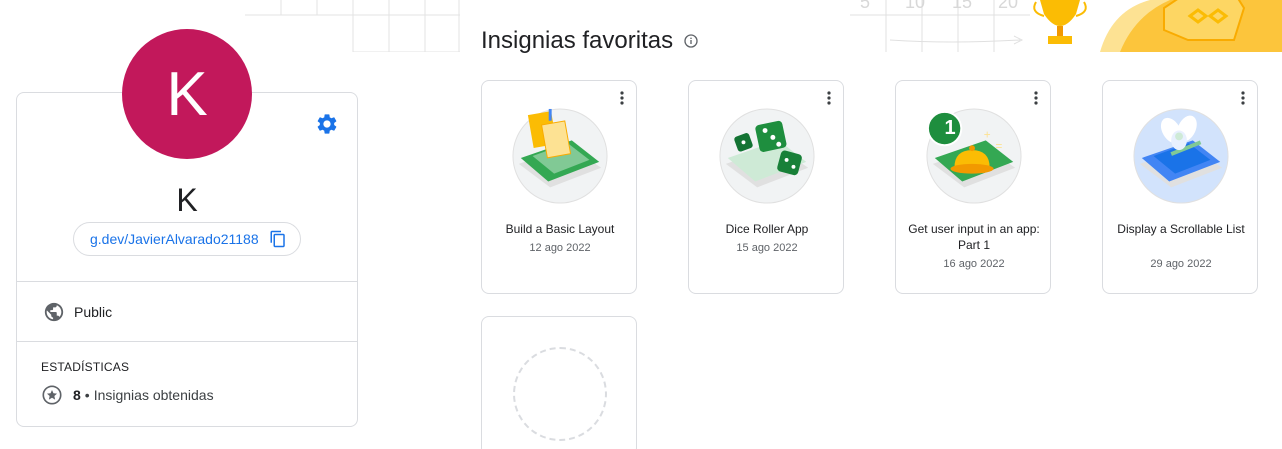 This screenshot has width=1282, height=449. I want to click on badge-card: Build a Basic Layout 12 ago 2022, so click(559, 187).